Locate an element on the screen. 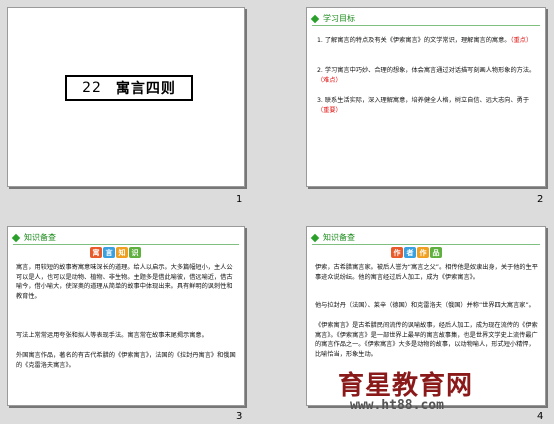  watermark-url: www.ht88.com is located at coordinates (397, 405).